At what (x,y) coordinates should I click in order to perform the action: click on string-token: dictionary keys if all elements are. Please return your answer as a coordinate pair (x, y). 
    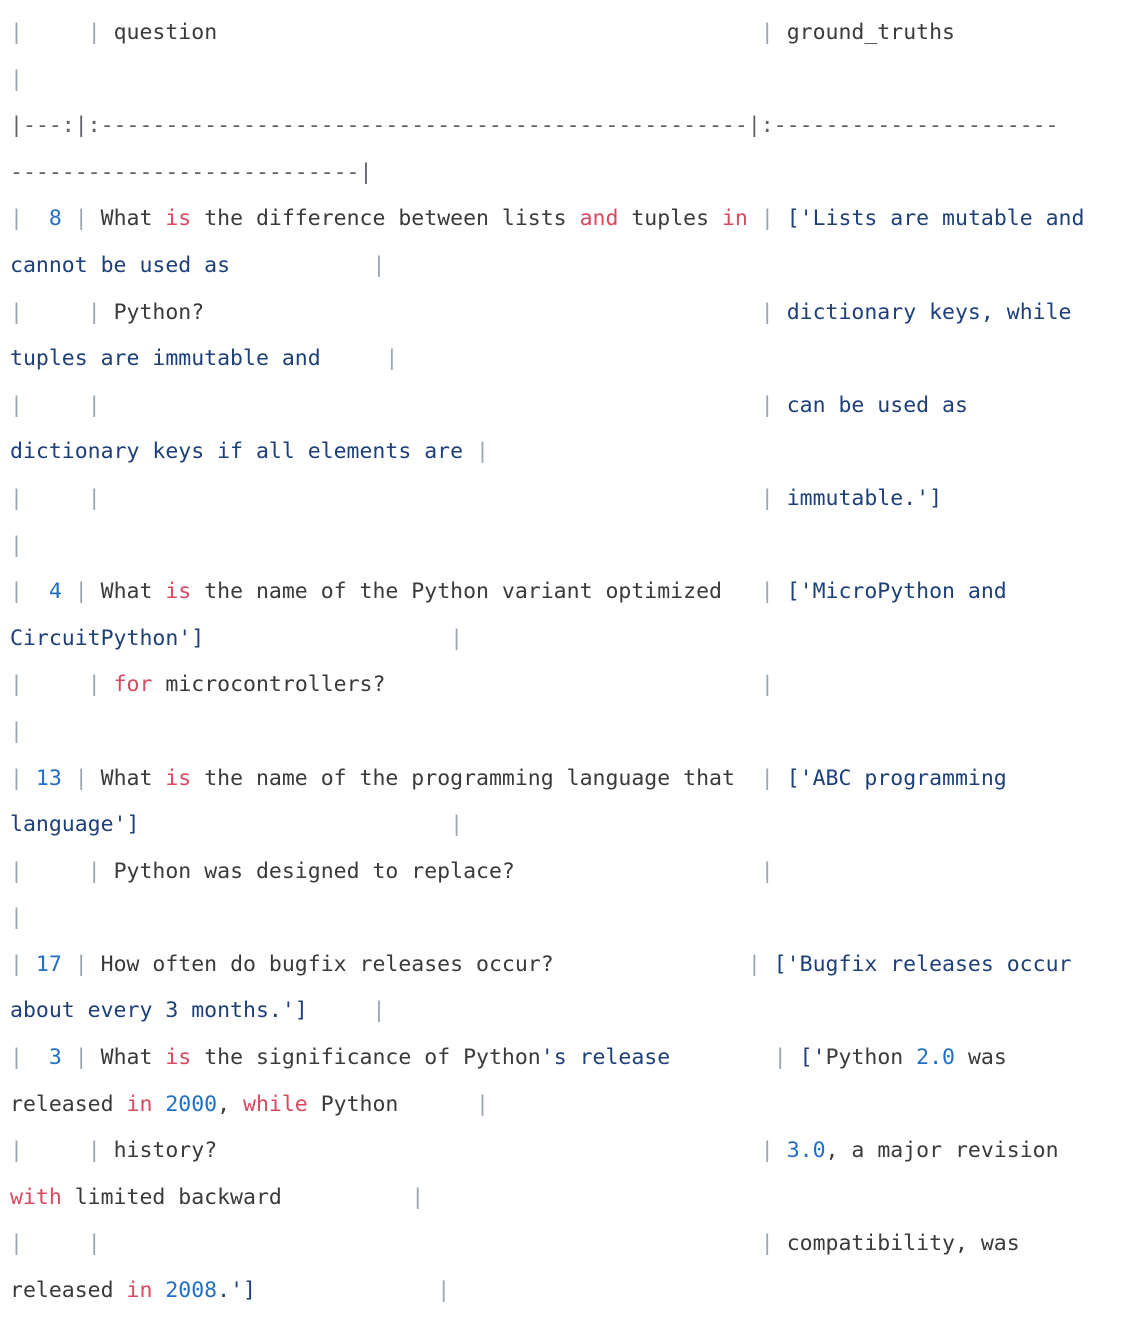
    Looking at the image, I should click on (237, 452).